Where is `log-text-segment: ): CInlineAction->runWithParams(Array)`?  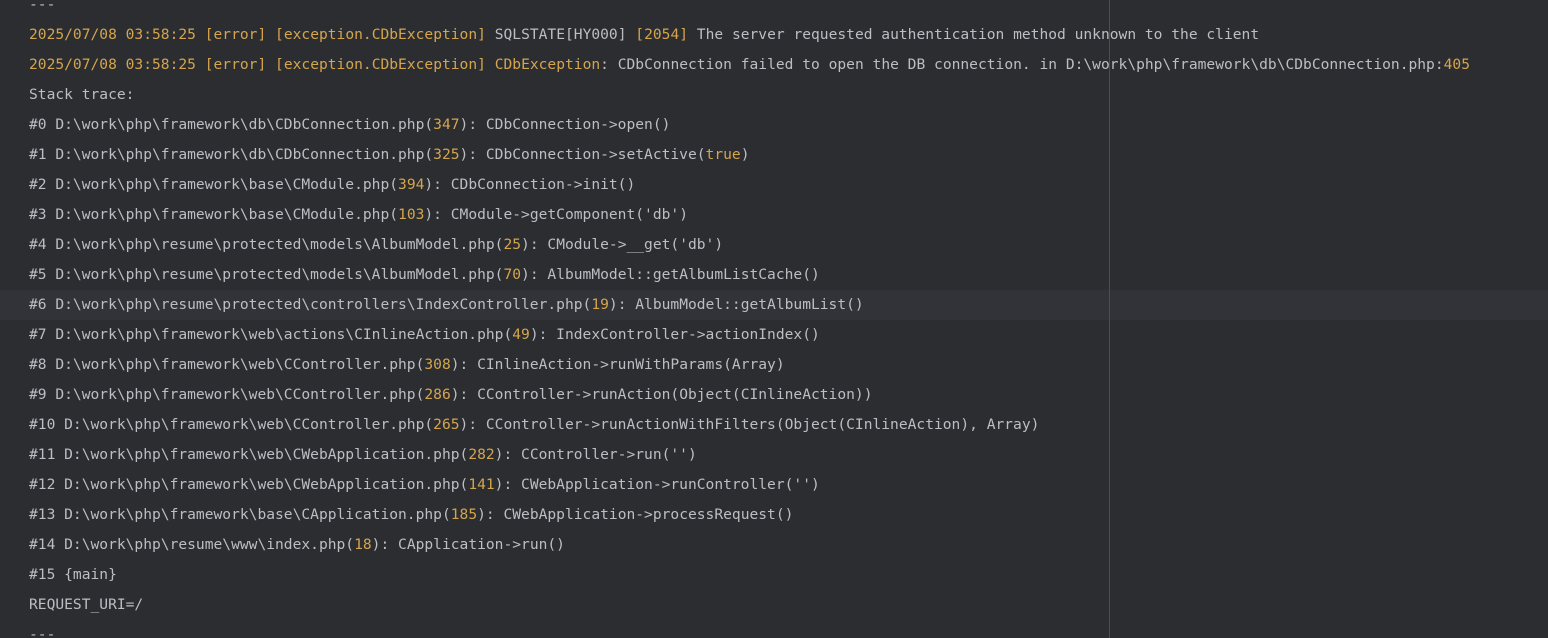 log-text-segment: ): CInlineAction->runWithParams(Array) is located at coordinates (617, 364).